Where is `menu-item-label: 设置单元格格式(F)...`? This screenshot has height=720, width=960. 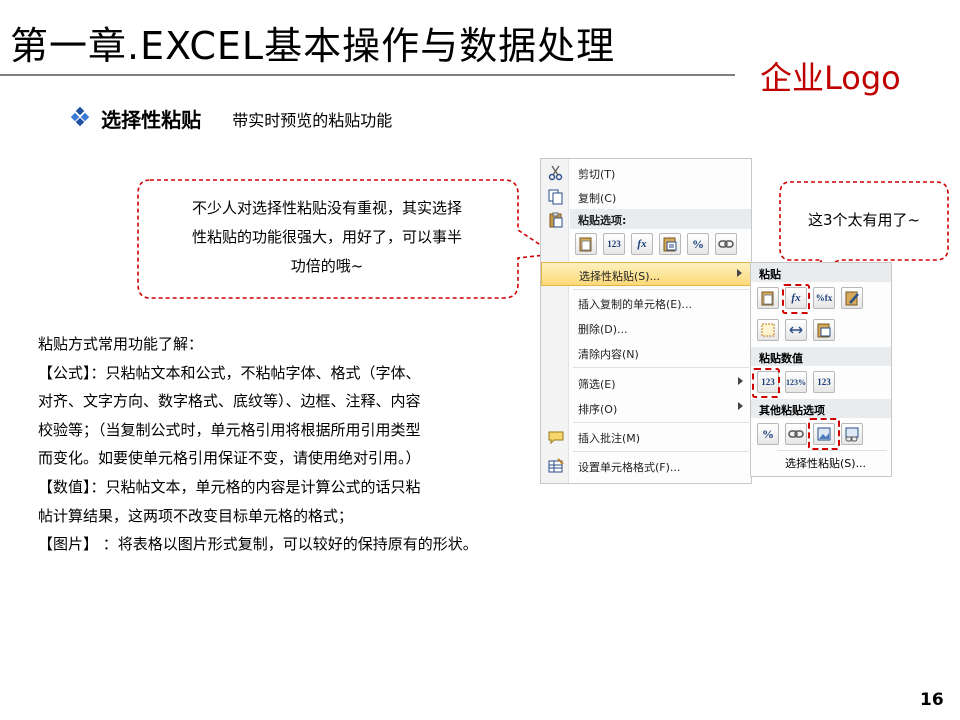
menu-item-label: 设置单元格格式(F)... is located at coordinates (629, 467).